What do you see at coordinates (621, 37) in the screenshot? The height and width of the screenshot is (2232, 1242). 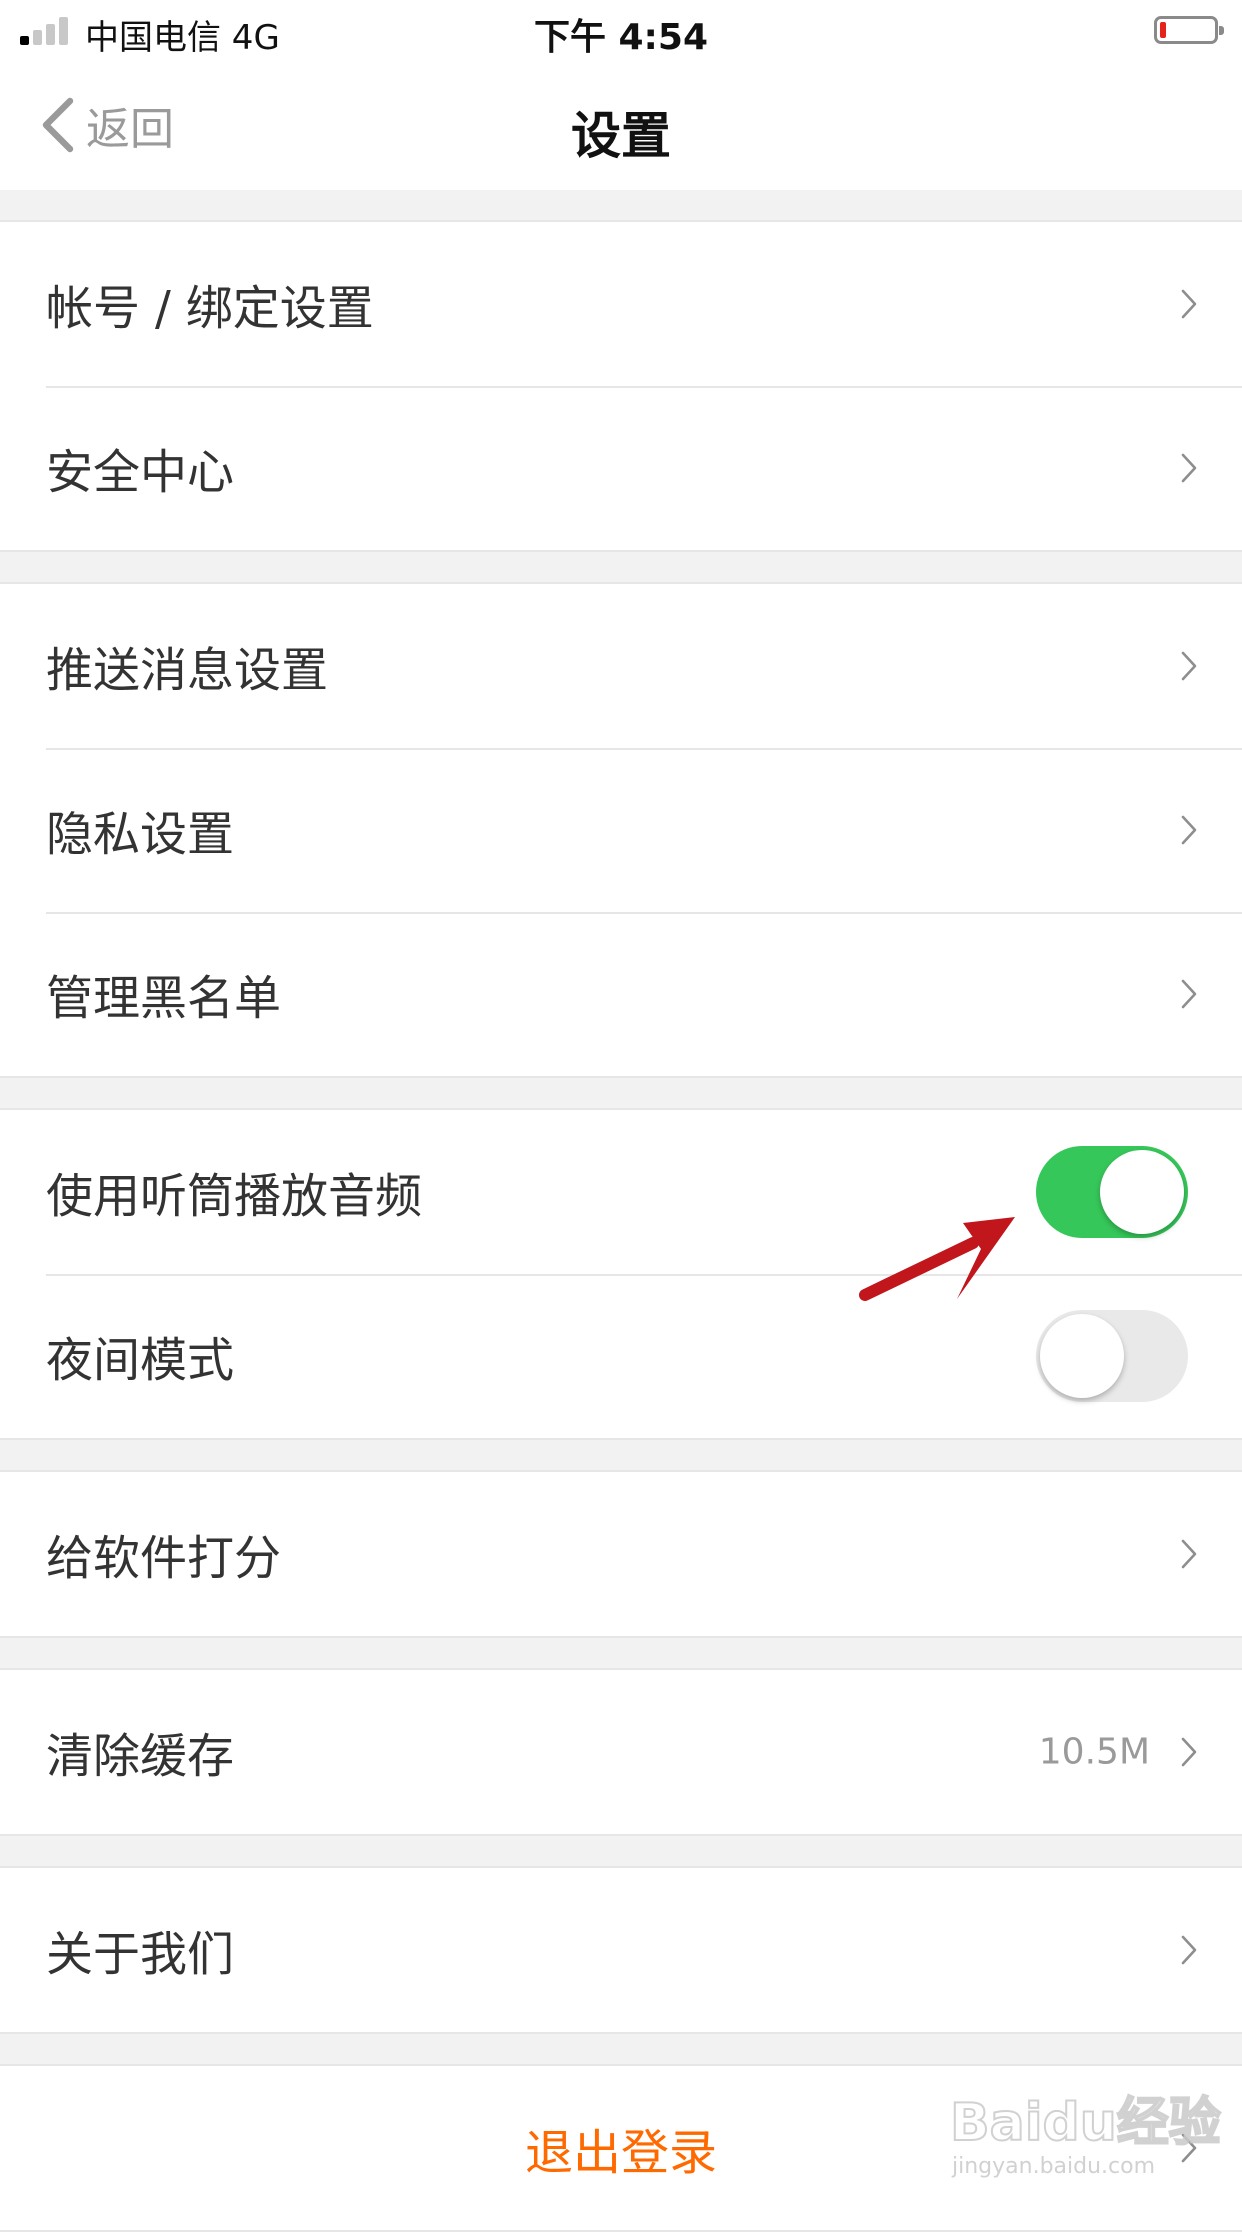 I see `status-time: 下午 4:54` at bounding box center [621, 37].